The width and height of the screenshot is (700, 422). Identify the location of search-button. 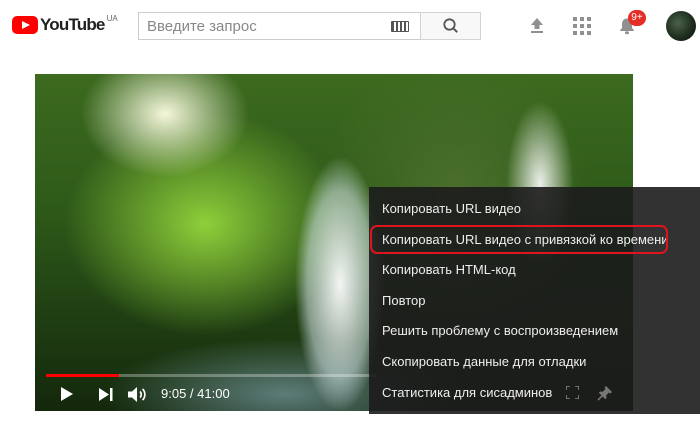
(450, 26).